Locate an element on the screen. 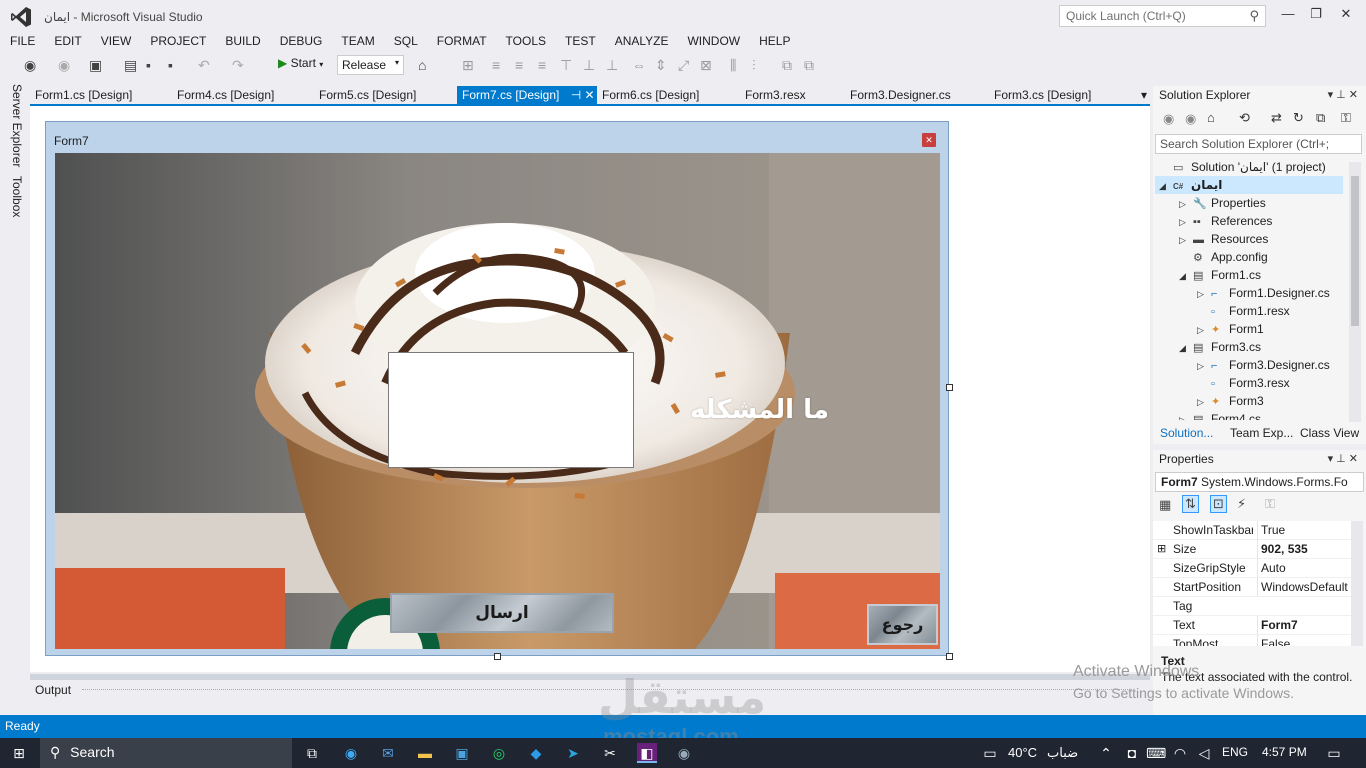 The width and height of the screenshot is (1366, 768). solution-panel-tab-2: Class View is located at coordinates (1329, 433).